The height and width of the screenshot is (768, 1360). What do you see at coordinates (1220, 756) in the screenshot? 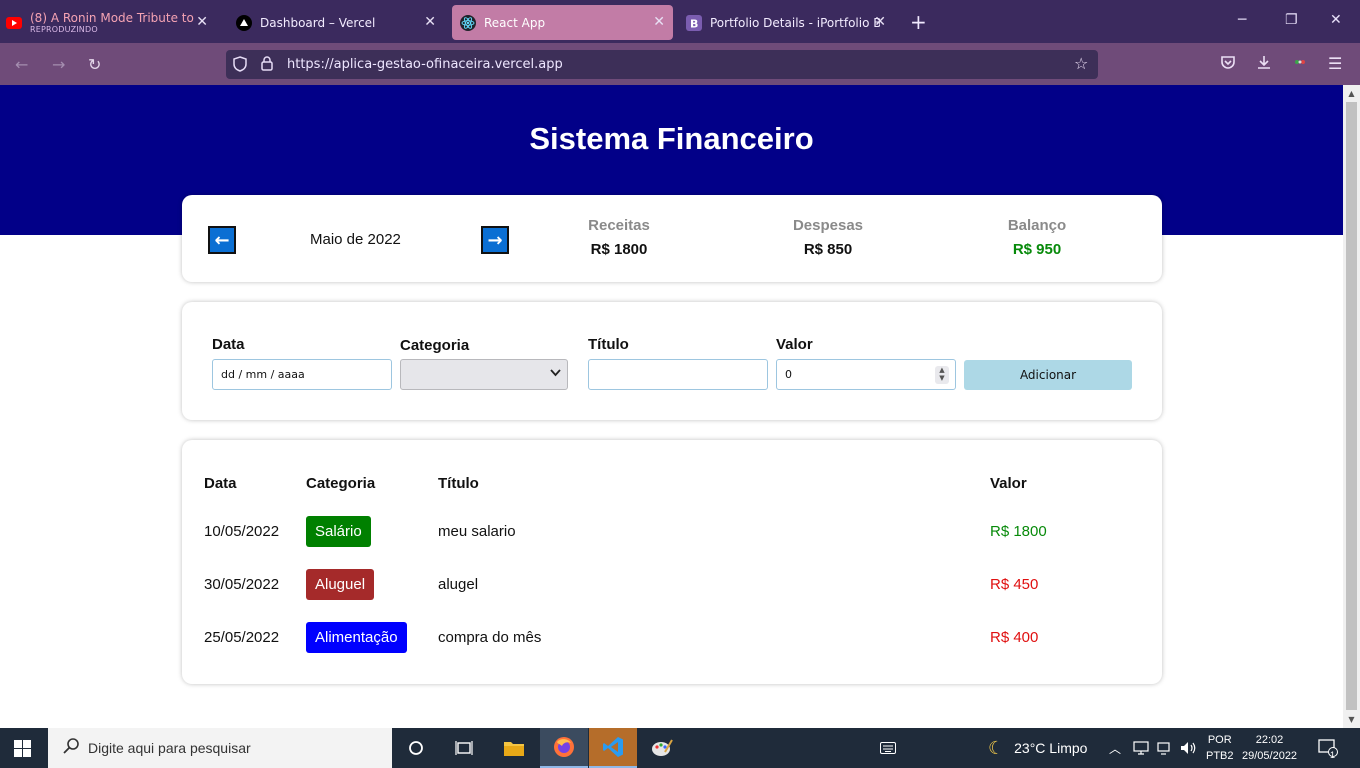
I see `keyboard-layout: PTB2` at bounding box center [1220, 756].